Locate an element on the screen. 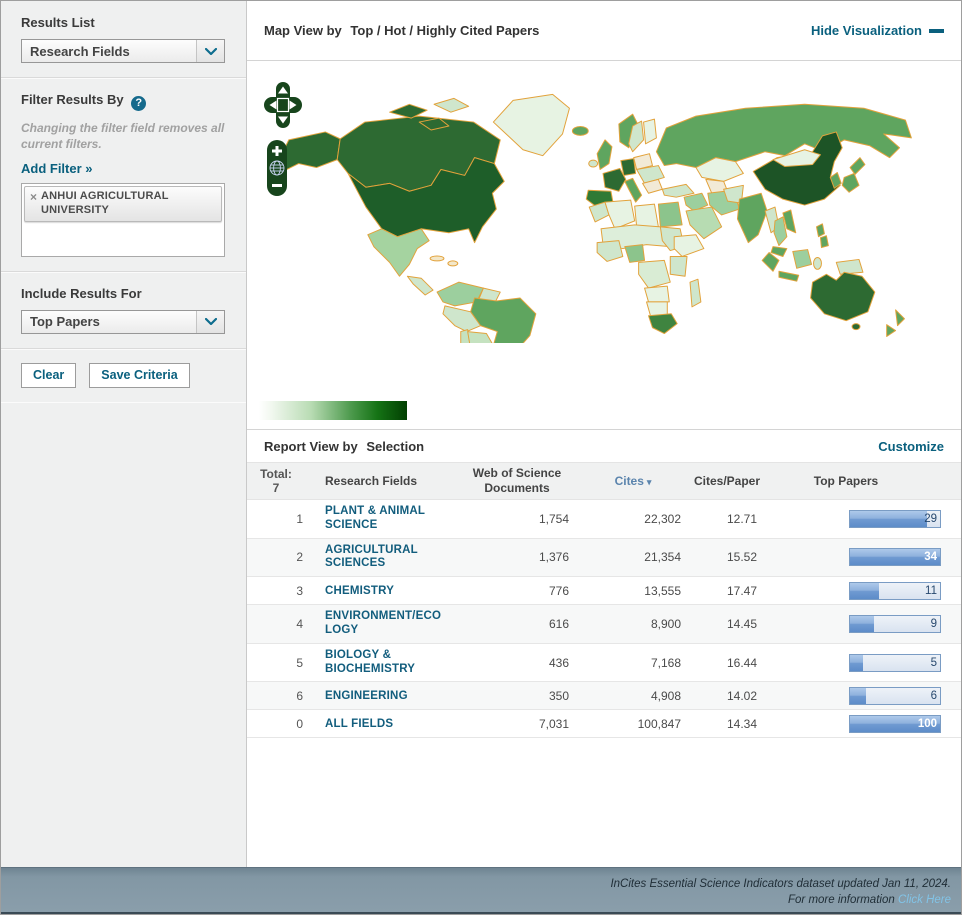  docs-value: 1,754 is located at coordinates (553, 518).